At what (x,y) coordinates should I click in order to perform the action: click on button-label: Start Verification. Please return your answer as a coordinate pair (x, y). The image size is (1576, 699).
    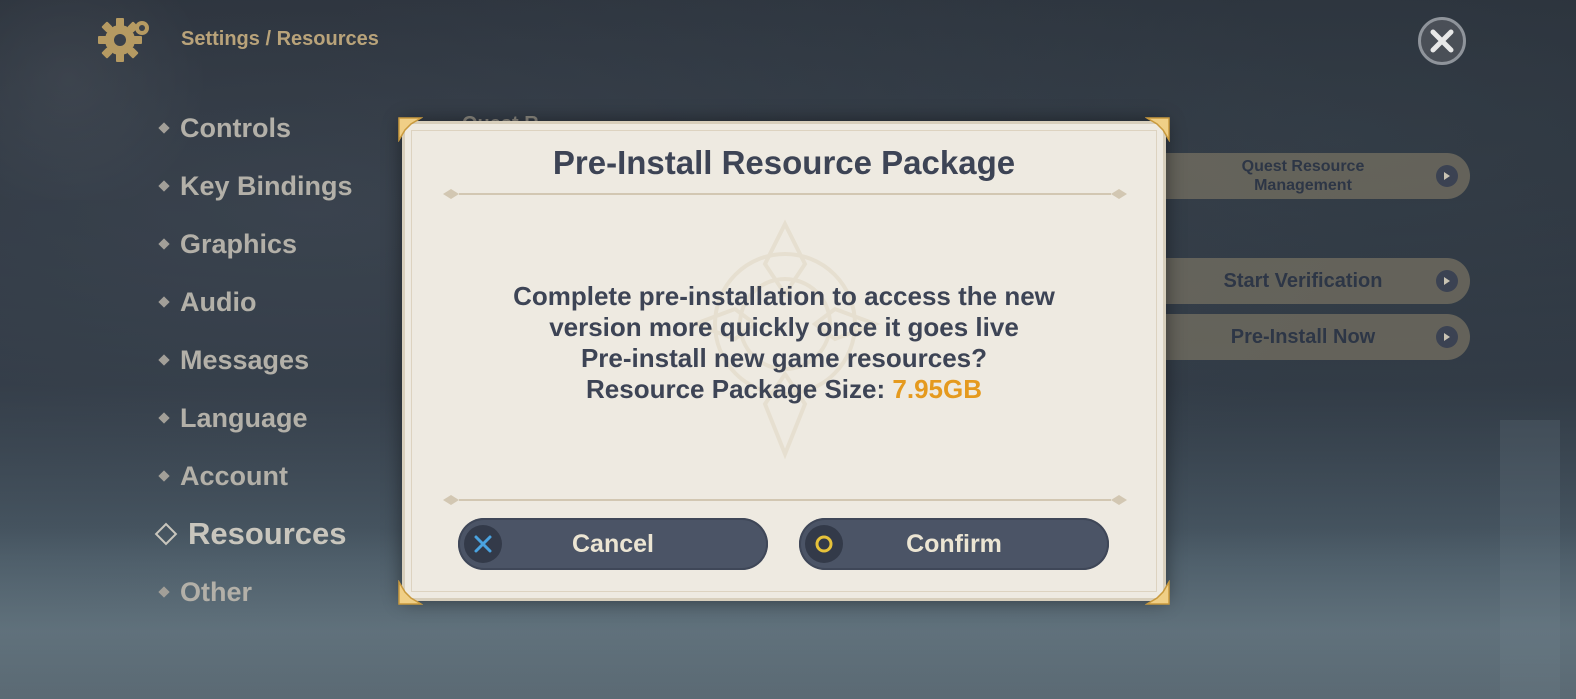
    Looking at the image, I should click on (1303, 280).